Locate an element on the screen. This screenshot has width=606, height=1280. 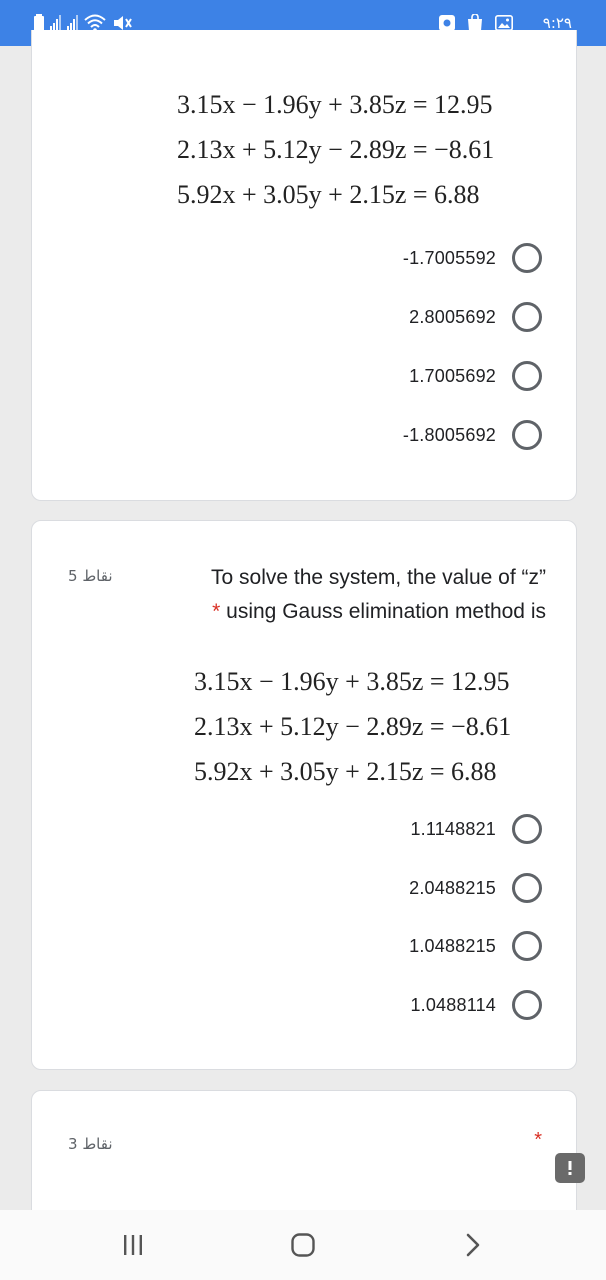
recent-apps-button is located at coordinates (133, 1245).